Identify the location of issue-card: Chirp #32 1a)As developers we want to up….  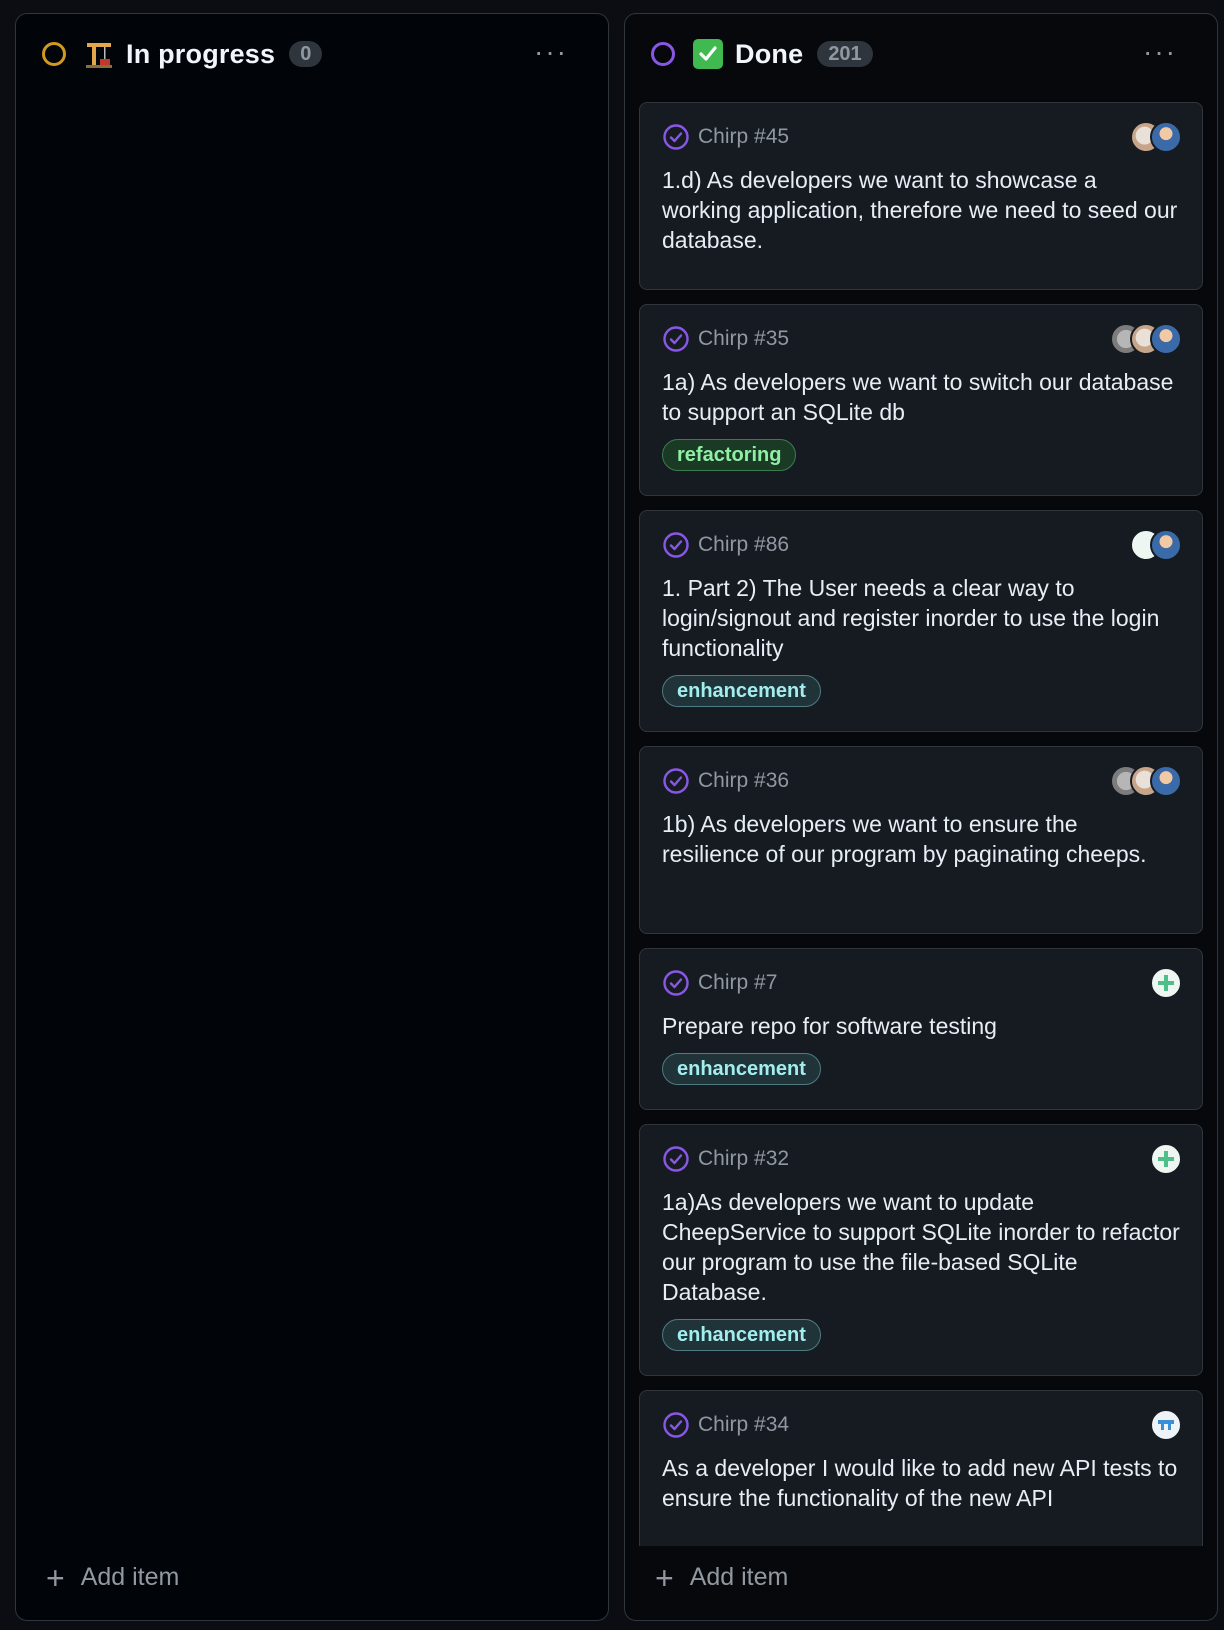
(921, 1250).